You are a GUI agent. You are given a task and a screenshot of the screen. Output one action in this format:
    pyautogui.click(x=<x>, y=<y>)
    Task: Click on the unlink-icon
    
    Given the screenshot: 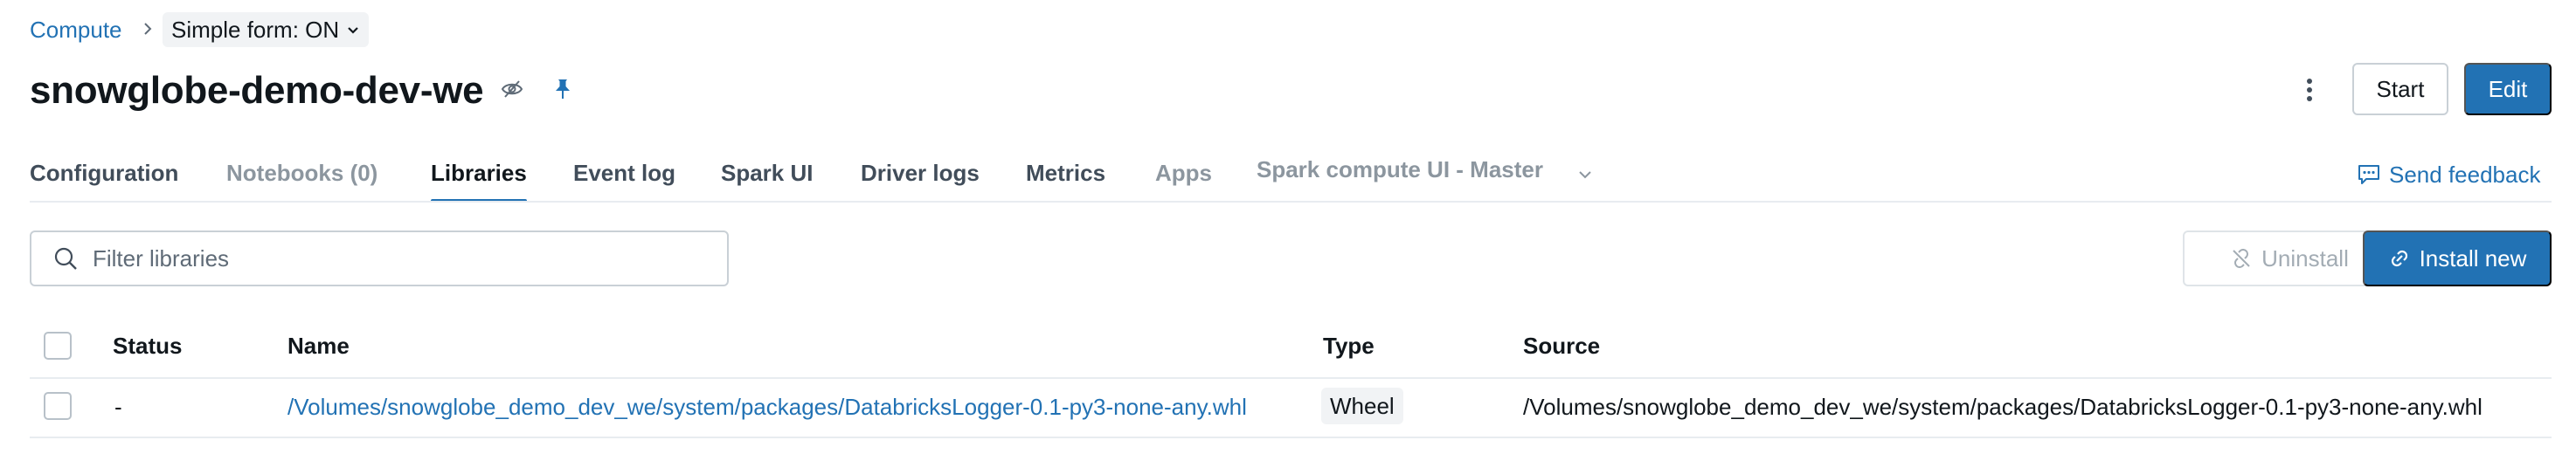 What is the action you would take?
    pyautogui.click(x=2241, y=258)
    